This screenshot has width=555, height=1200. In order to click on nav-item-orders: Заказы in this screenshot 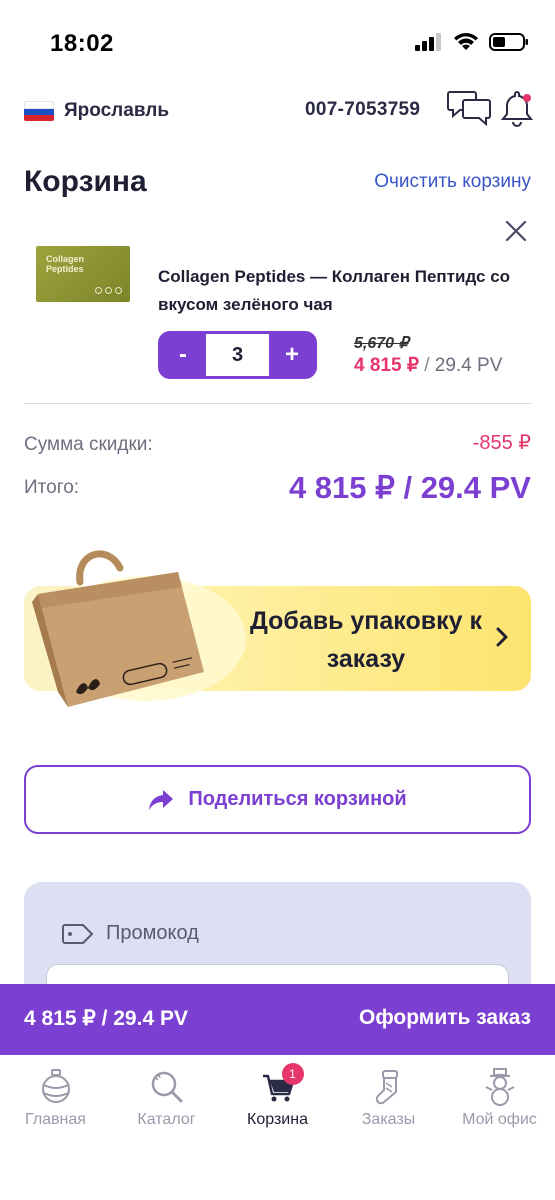, I will do `click(388, 1098)`.